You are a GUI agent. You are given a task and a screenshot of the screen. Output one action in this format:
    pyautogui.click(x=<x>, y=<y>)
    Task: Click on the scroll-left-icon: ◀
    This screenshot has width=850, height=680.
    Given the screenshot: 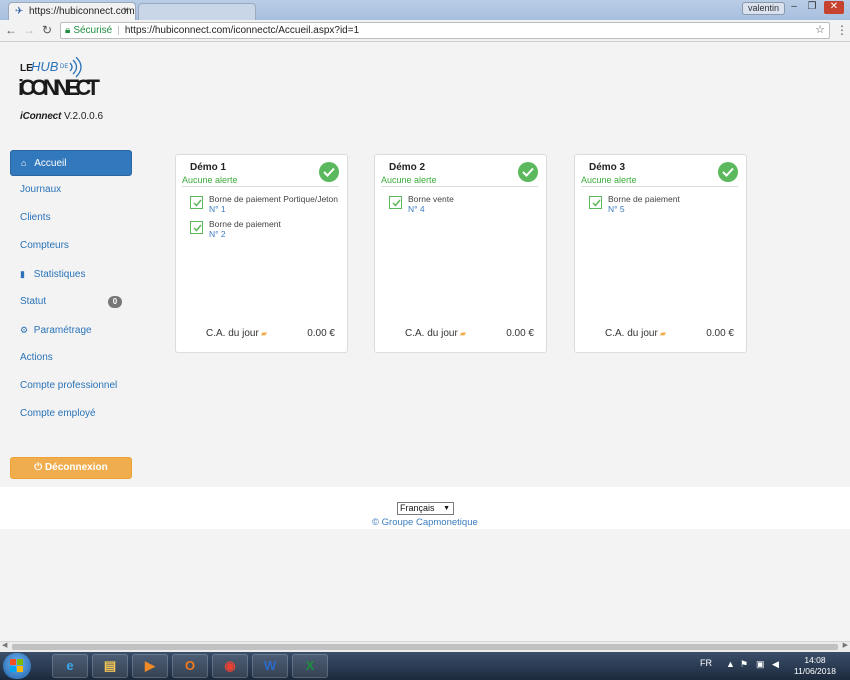 What is the action you would take?
    pyautogui.click(x=4, y=645)
    